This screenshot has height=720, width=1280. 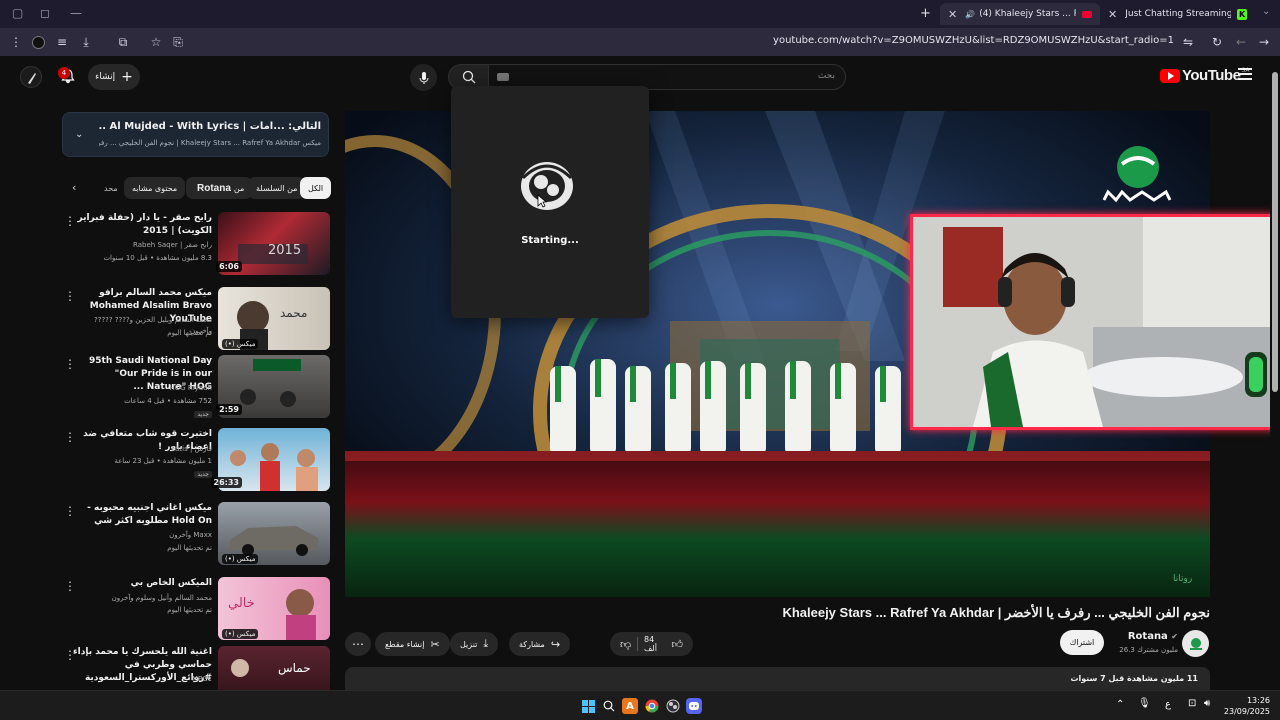 What do you see at coordinates (609, 706) in the screenshot?
I see `taskbar-search-icon` at bounding box center [609, 706].